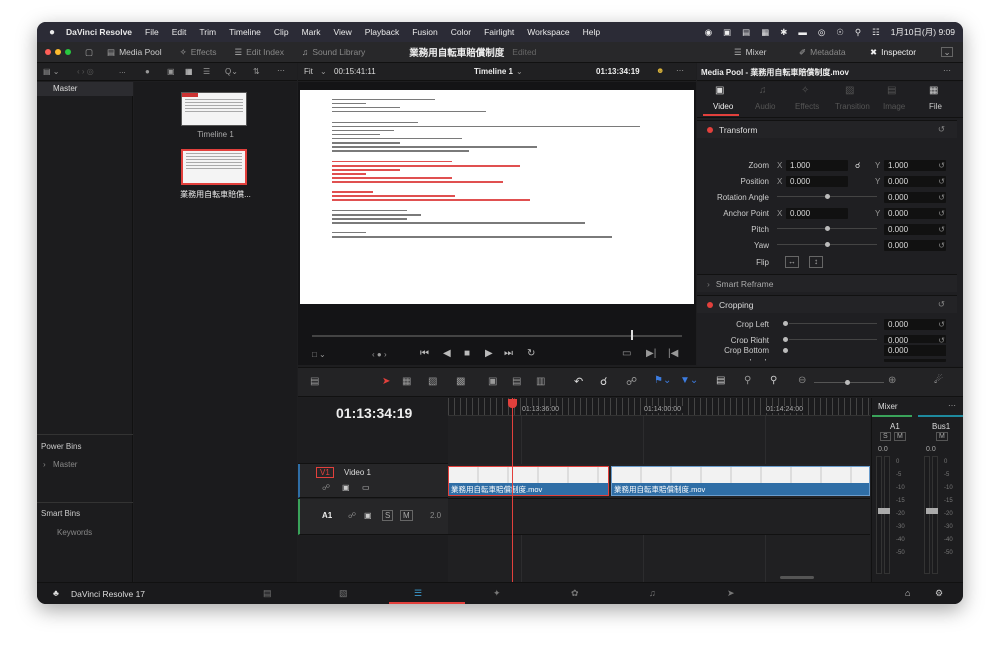 This screenshot has width=1000, height=653. Describe the element at coordinates (783, 32) in the screenshot. I see `bluetooth-icon: ✱` at that location.